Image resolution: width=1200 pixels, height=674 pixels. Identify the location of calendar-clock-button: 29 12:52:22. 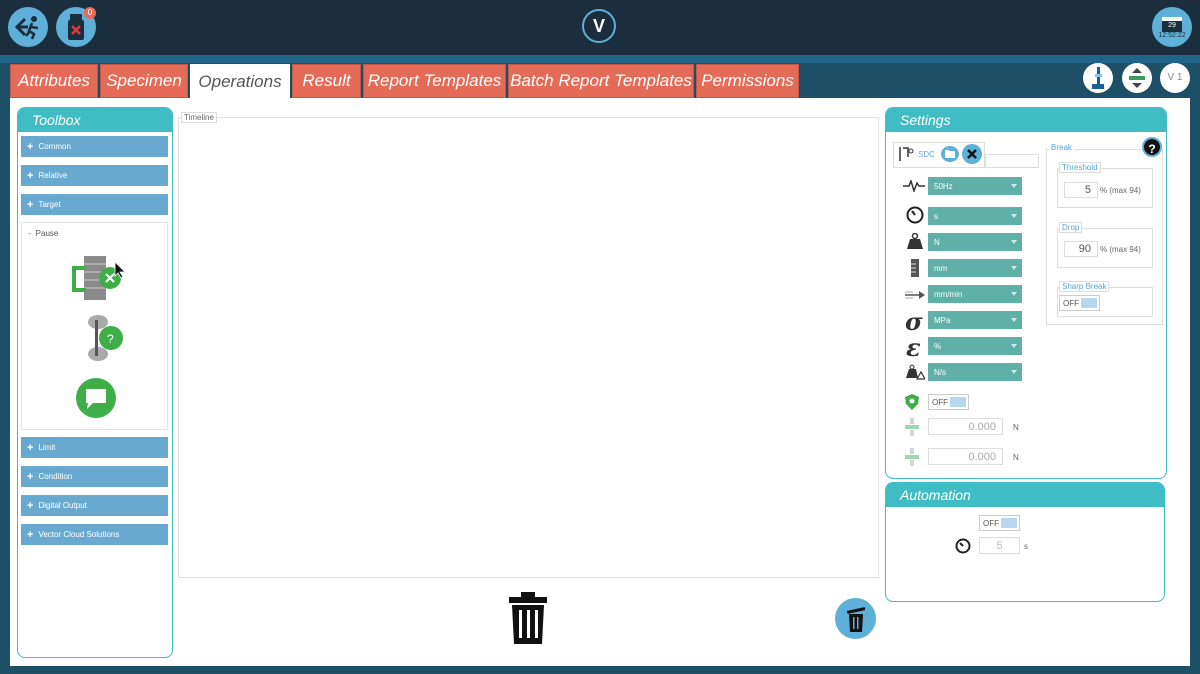
(1172, 27).